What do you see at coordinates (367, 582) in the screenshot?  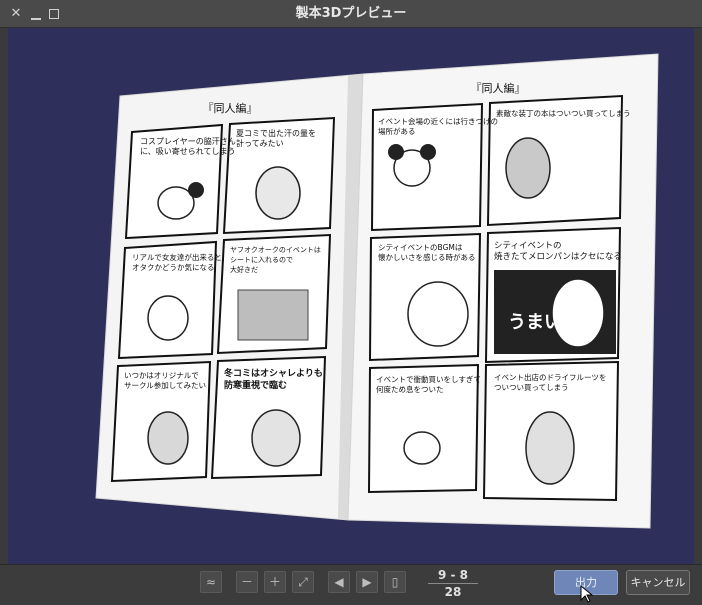 I see `next-page-icon: ▶` at bounding box center [367, 582].